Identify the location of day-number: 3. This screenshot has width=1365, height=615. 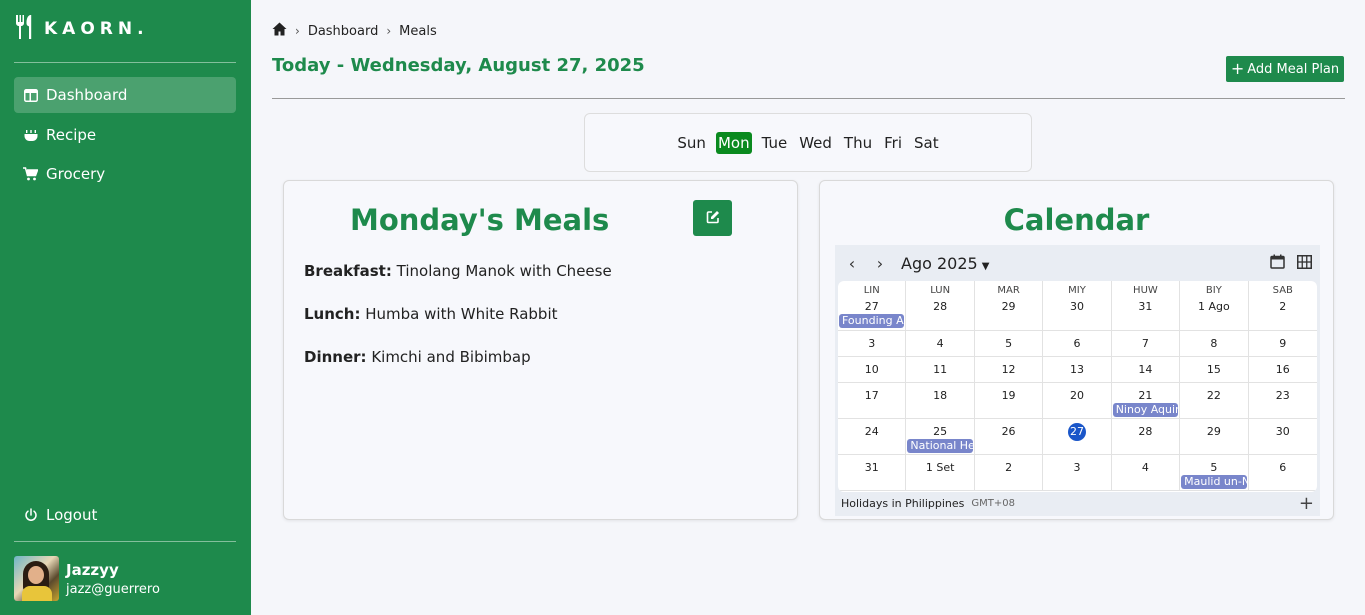
(1077, 467).